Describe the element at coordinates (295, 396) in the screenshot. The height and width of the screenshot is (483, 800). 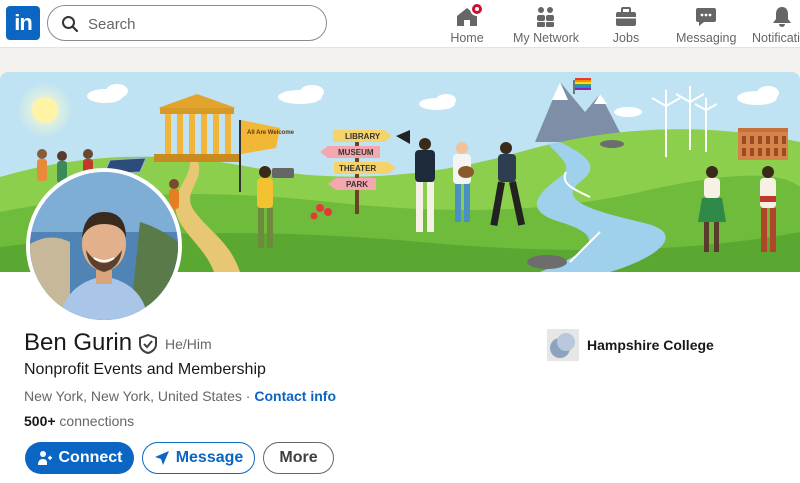
I see `contact-info-link: Contact info` at that location.